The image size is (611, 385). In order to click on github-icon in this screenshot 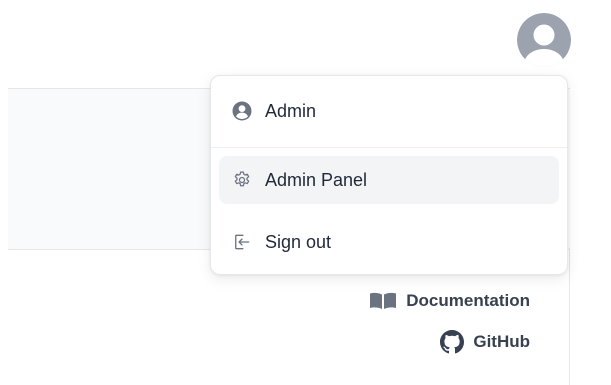, I will do `click(452, 342)`.